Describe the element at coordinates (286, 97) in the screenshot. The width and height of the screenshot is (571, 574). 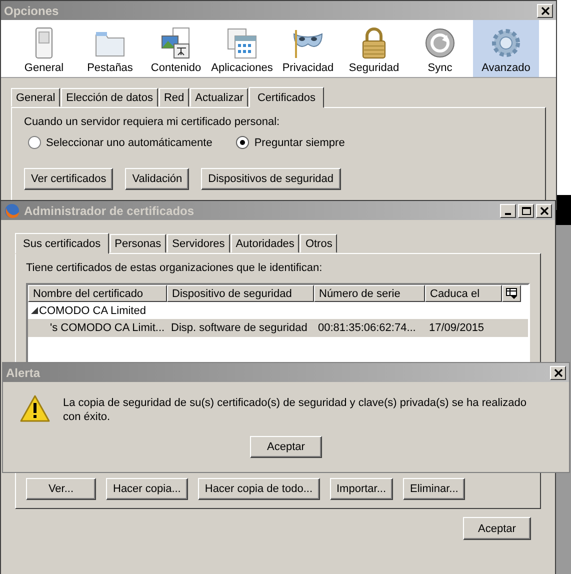
I see `tab: Certificados` at that location.